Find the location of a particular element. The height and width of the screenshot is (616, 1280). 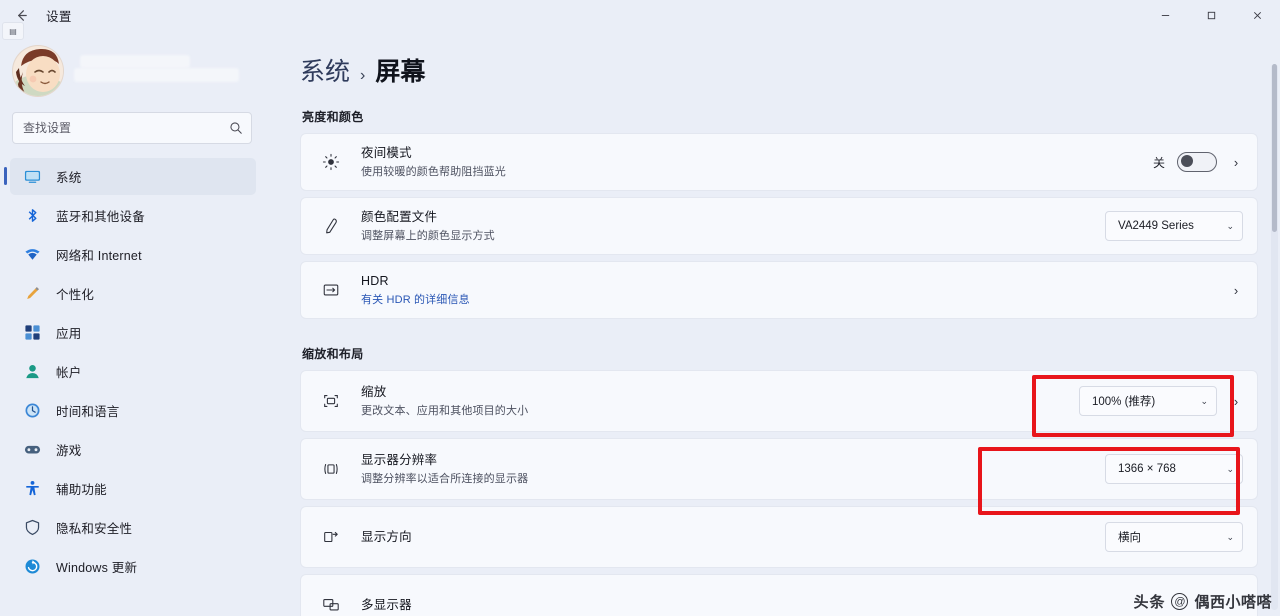

row-controls: 1366 × 768 ⌄ is located at coordinates (1174, 469).